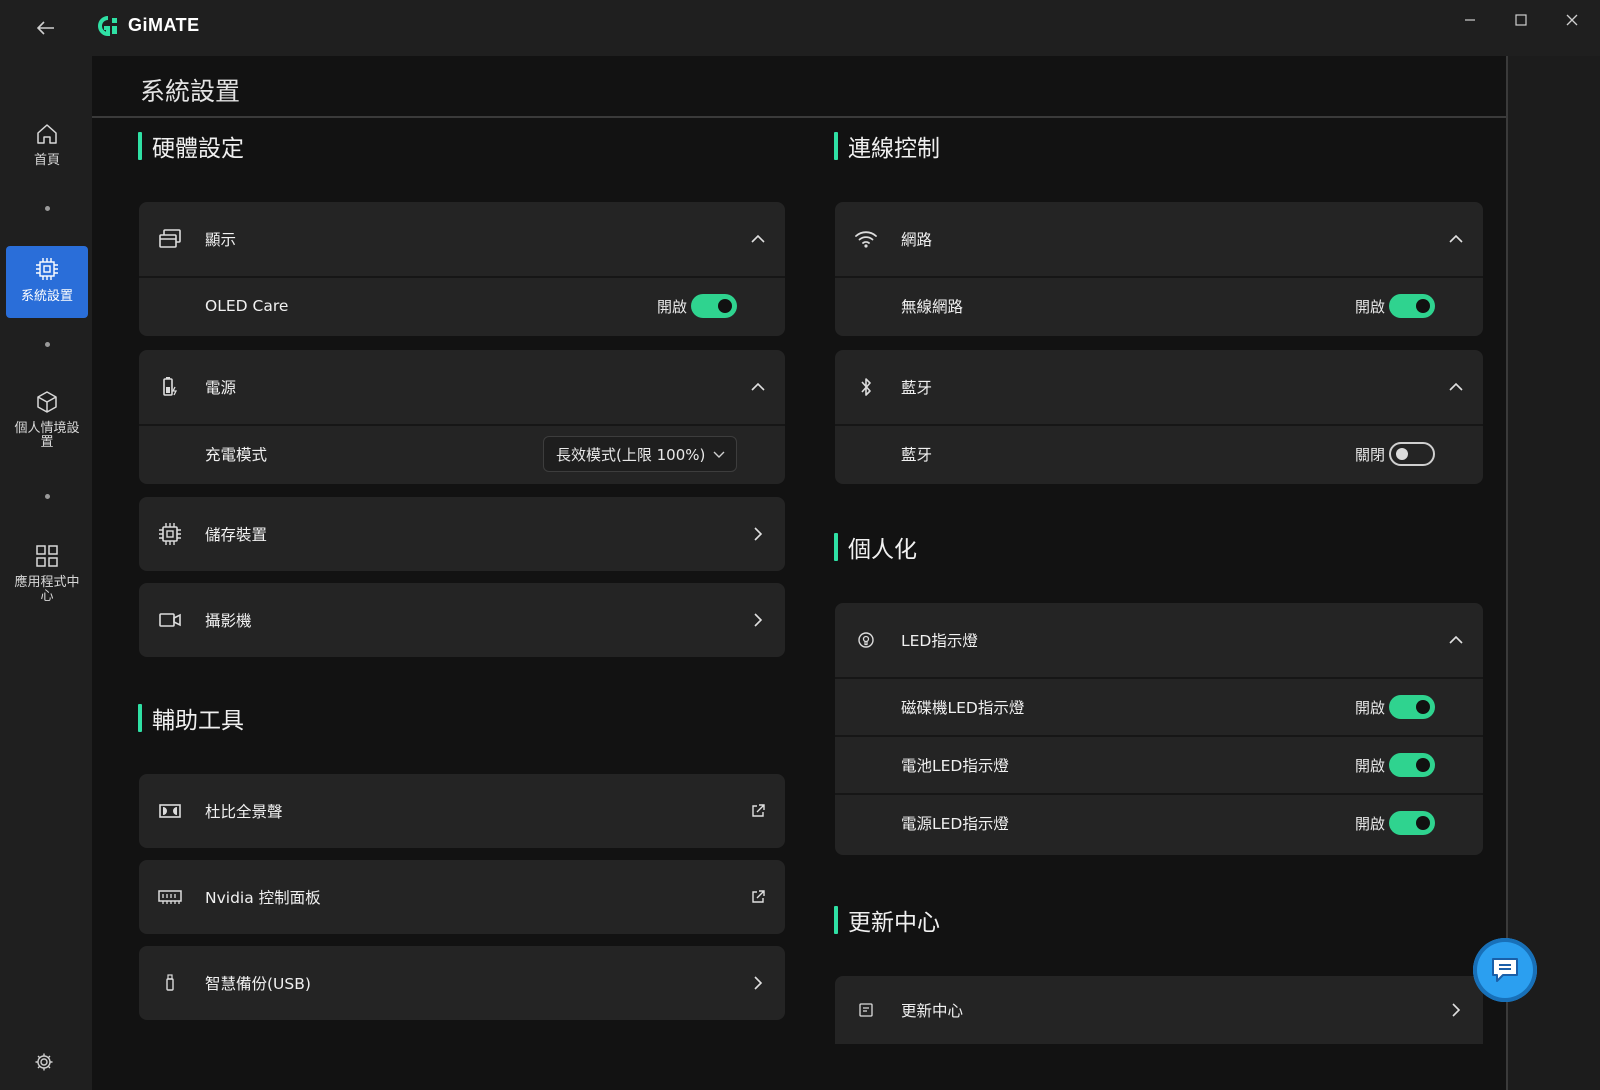 This screenshot has width=1600, height=1090. I want to click on charge-mode-label: 充電模式, so click(236, 455).